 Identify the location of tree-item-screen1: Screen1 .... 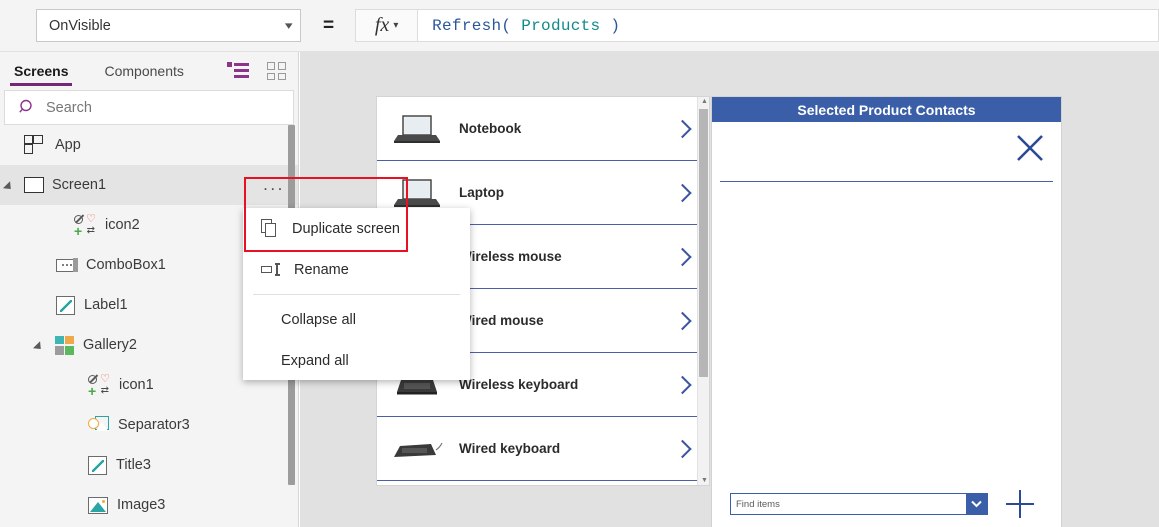
(149, 185).